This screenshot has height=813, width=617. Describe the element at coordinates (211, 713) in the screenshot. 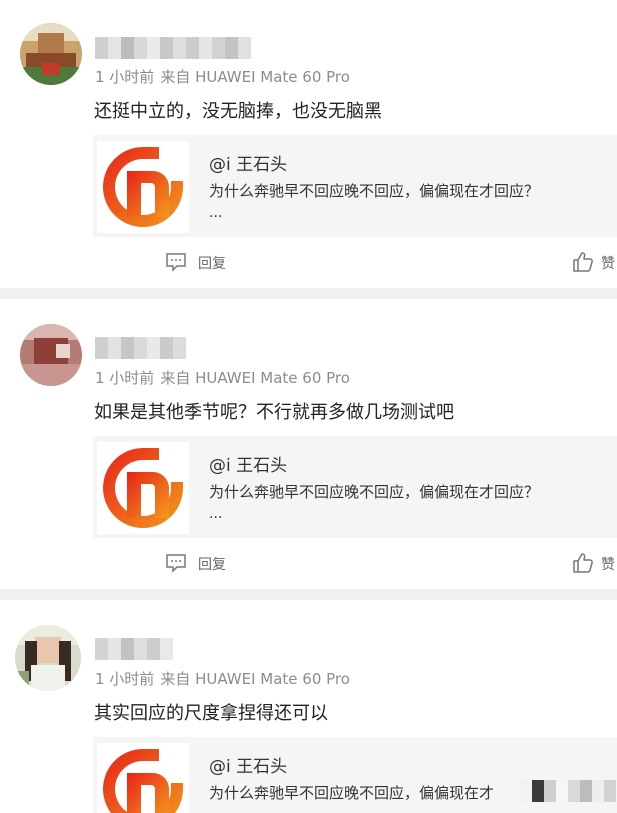

I see `comment-text: 其实回应的尺度拿捏得还可以` at that location.